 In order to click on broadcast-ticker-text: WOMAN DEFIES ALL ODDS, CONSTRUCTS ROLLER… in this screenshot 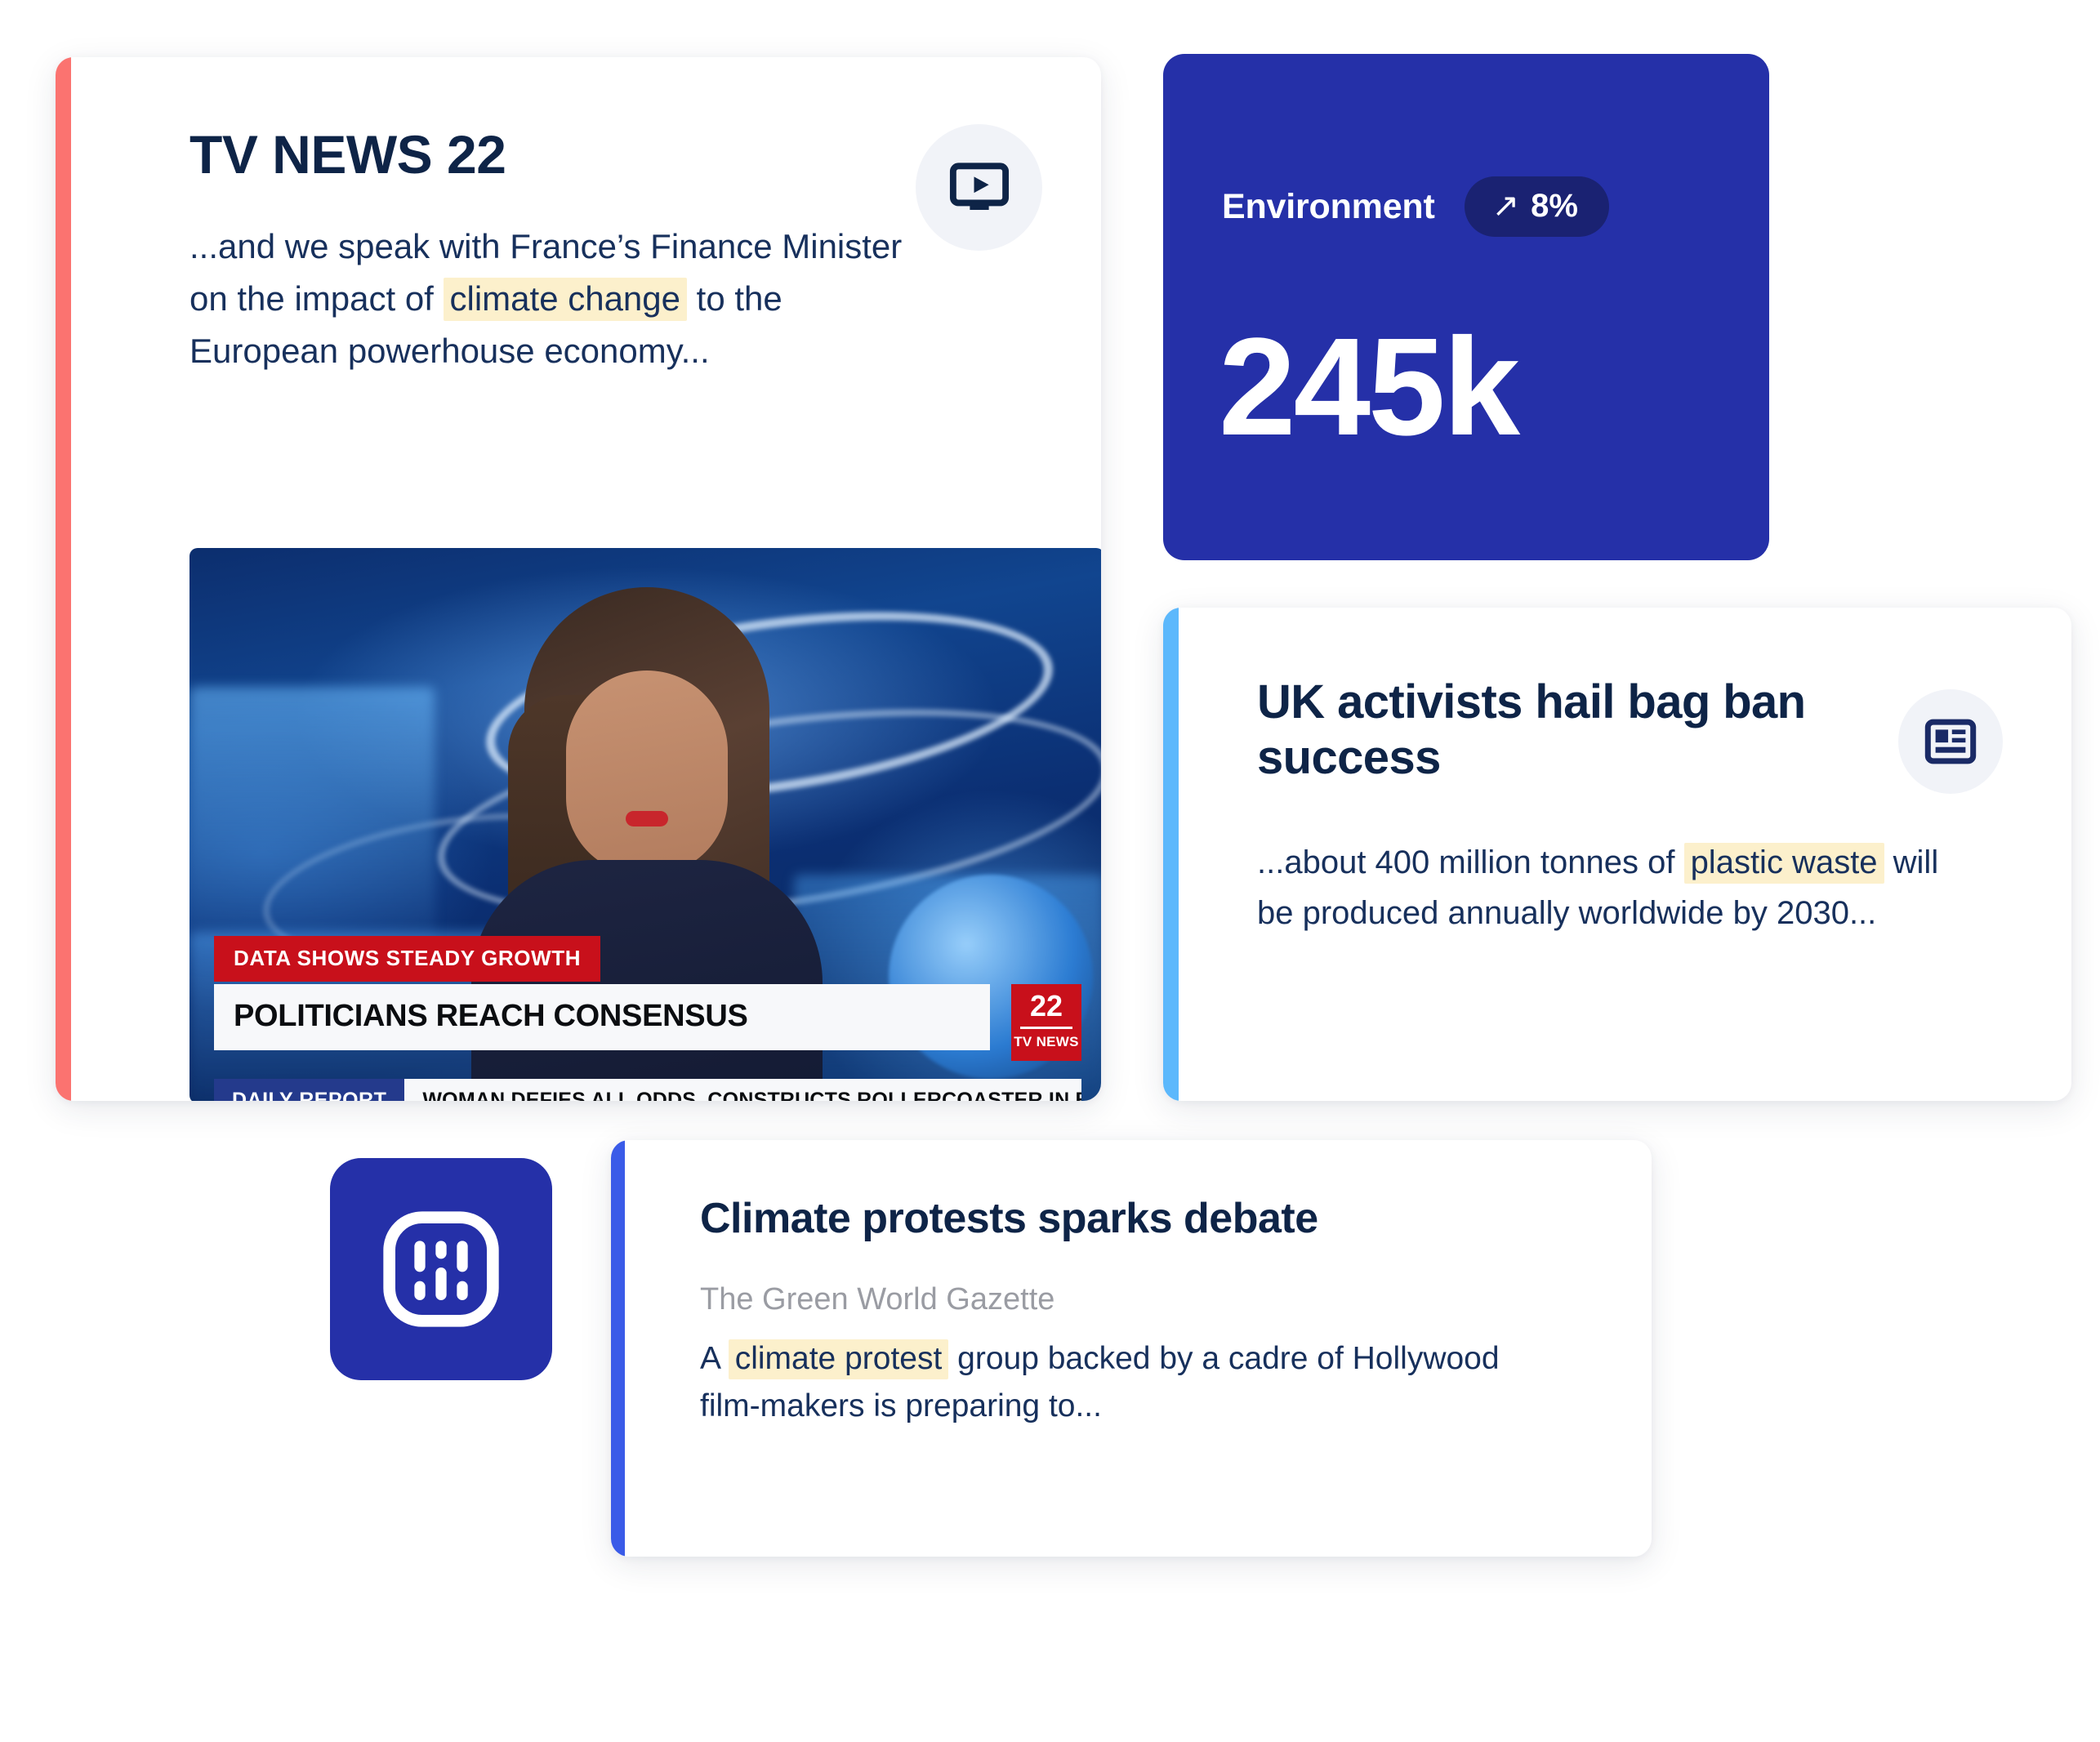, I will do `click(742, 1090)`.